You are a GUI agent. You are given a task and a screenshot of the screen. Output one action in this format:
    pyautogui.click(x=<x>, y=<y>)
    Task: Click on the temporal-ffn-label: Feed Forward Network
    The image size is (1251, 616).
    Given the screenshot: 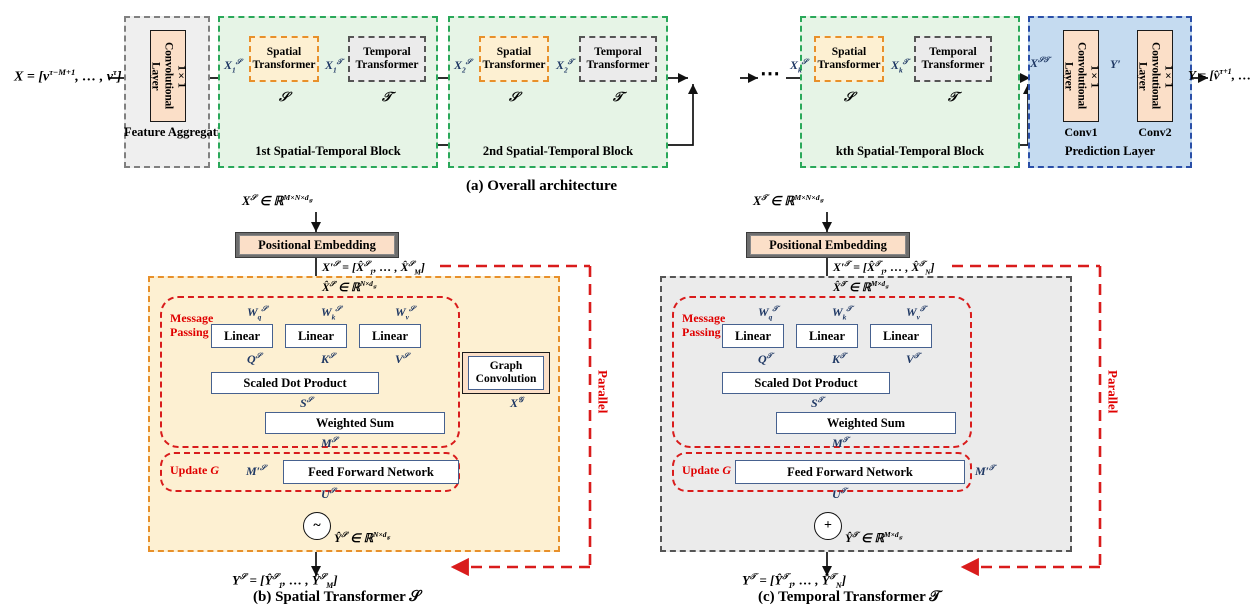 What is the action you would take?
    pyautogui.click(x=850, y=471)
    